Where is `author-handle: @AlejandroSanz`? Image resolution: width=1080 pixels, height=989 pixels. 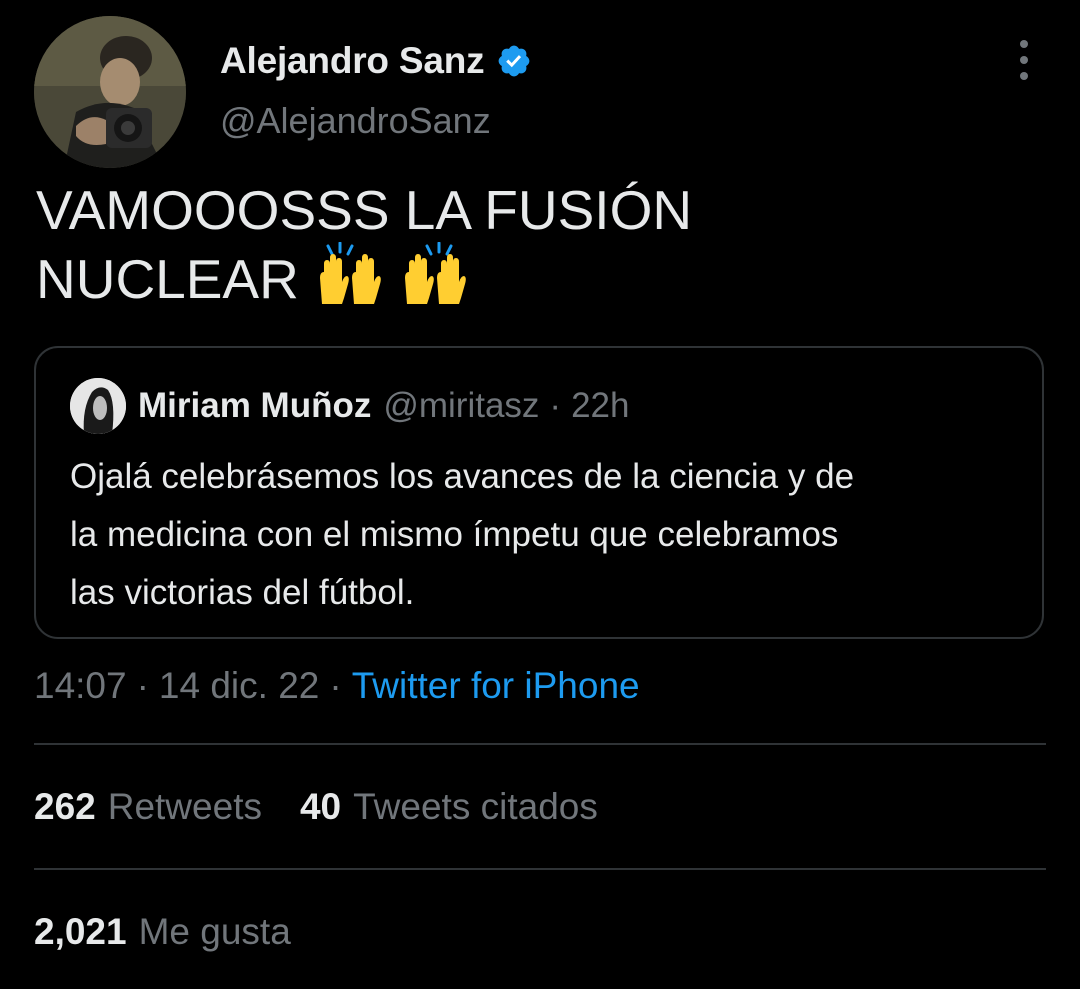
author-handle: @AlejandroSanz is located at coordinates (355, 121).